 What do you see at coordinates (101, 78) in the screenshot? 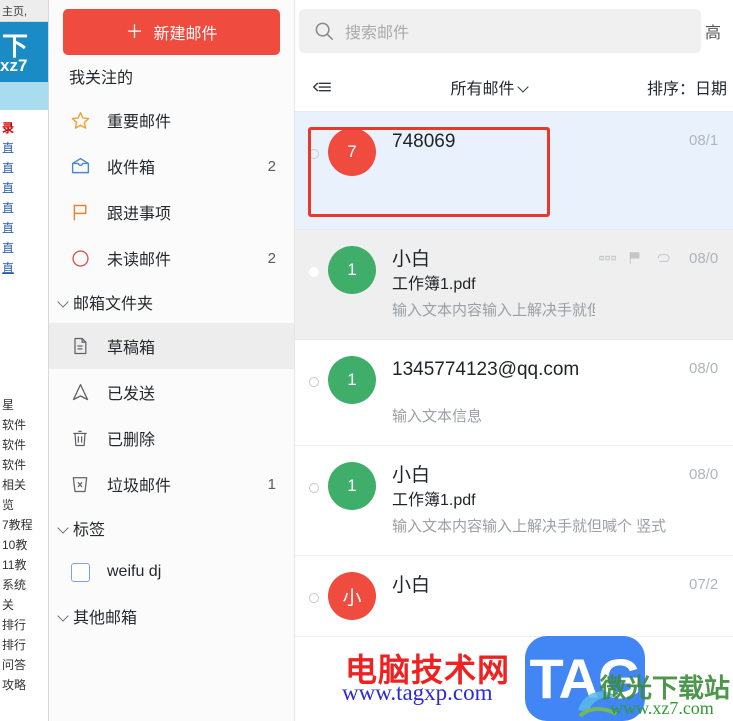
I see `section-favorites-label: 我关注的` at bounding box center [101, 78].